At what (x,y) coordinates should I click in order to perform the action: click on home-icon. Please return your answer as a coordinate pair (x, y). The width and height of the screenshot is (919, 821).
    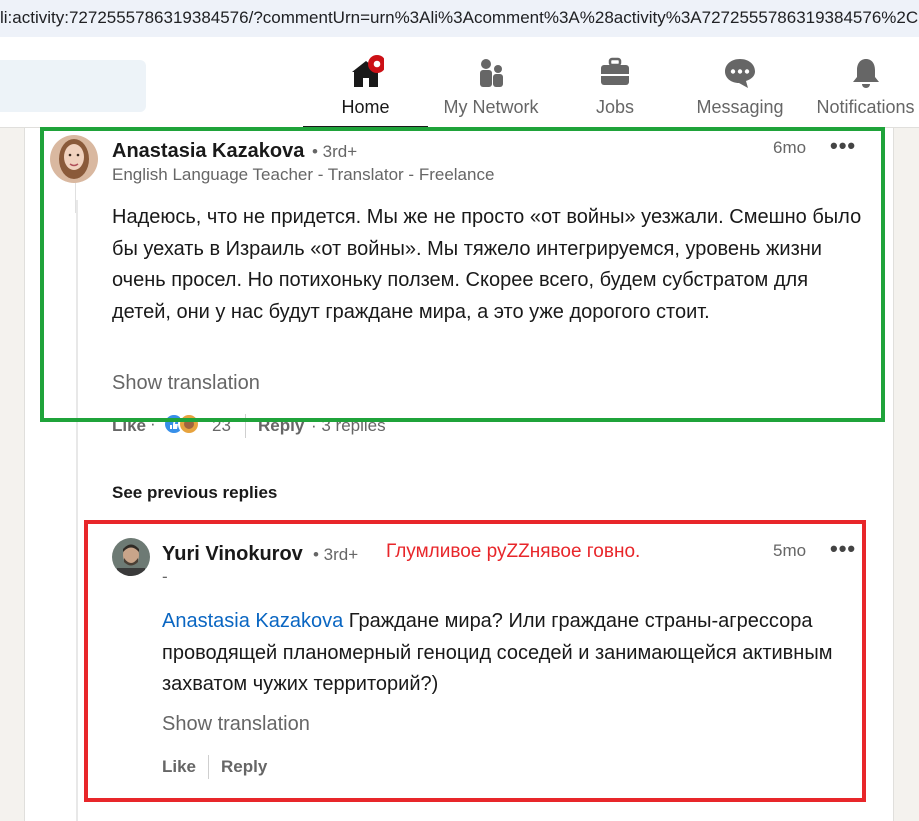
    Looking at the image, I should click on (367, 71).